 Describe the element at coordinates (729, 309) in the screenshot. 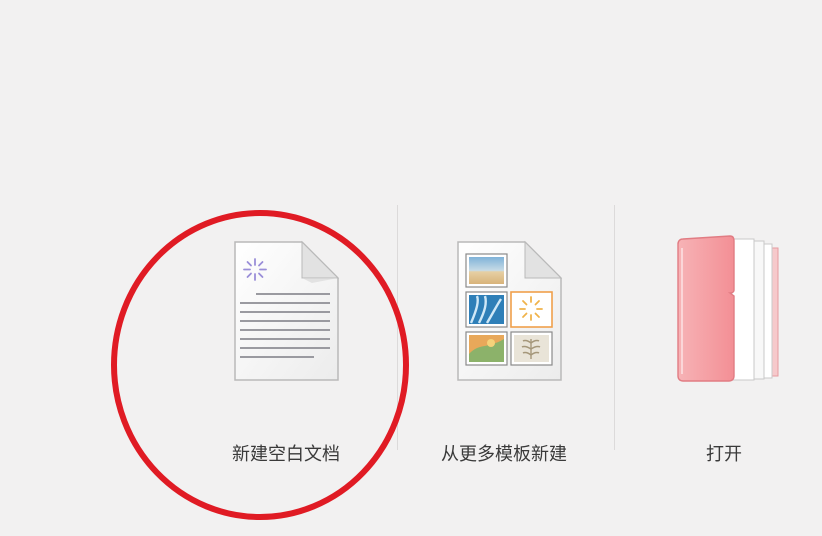

I see `pink-folder-icon` at that location.